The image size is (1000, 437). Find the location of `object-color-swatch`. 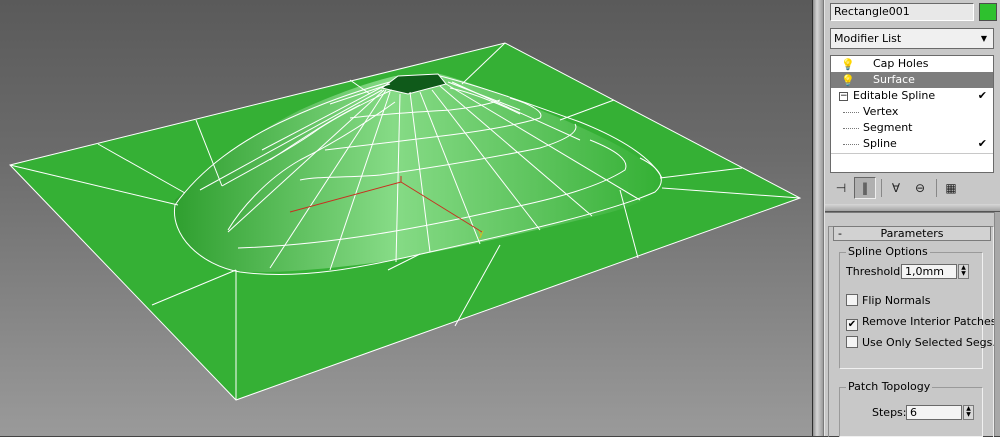

object-color-swatch is located at coordinates (988, 12).